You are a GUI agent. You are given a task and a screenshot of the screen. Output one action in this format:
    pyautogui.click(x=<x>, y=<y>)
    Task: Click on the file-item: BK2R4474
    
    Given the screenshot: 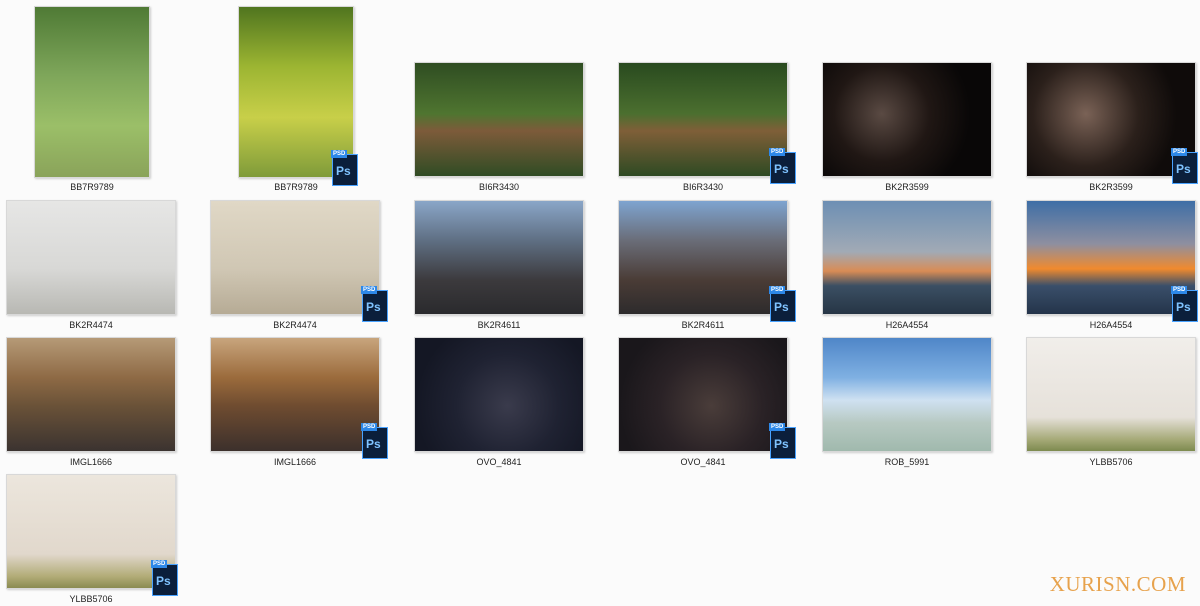 What is the action you would take?
    pyautogui.click(x=91, y=266)
    